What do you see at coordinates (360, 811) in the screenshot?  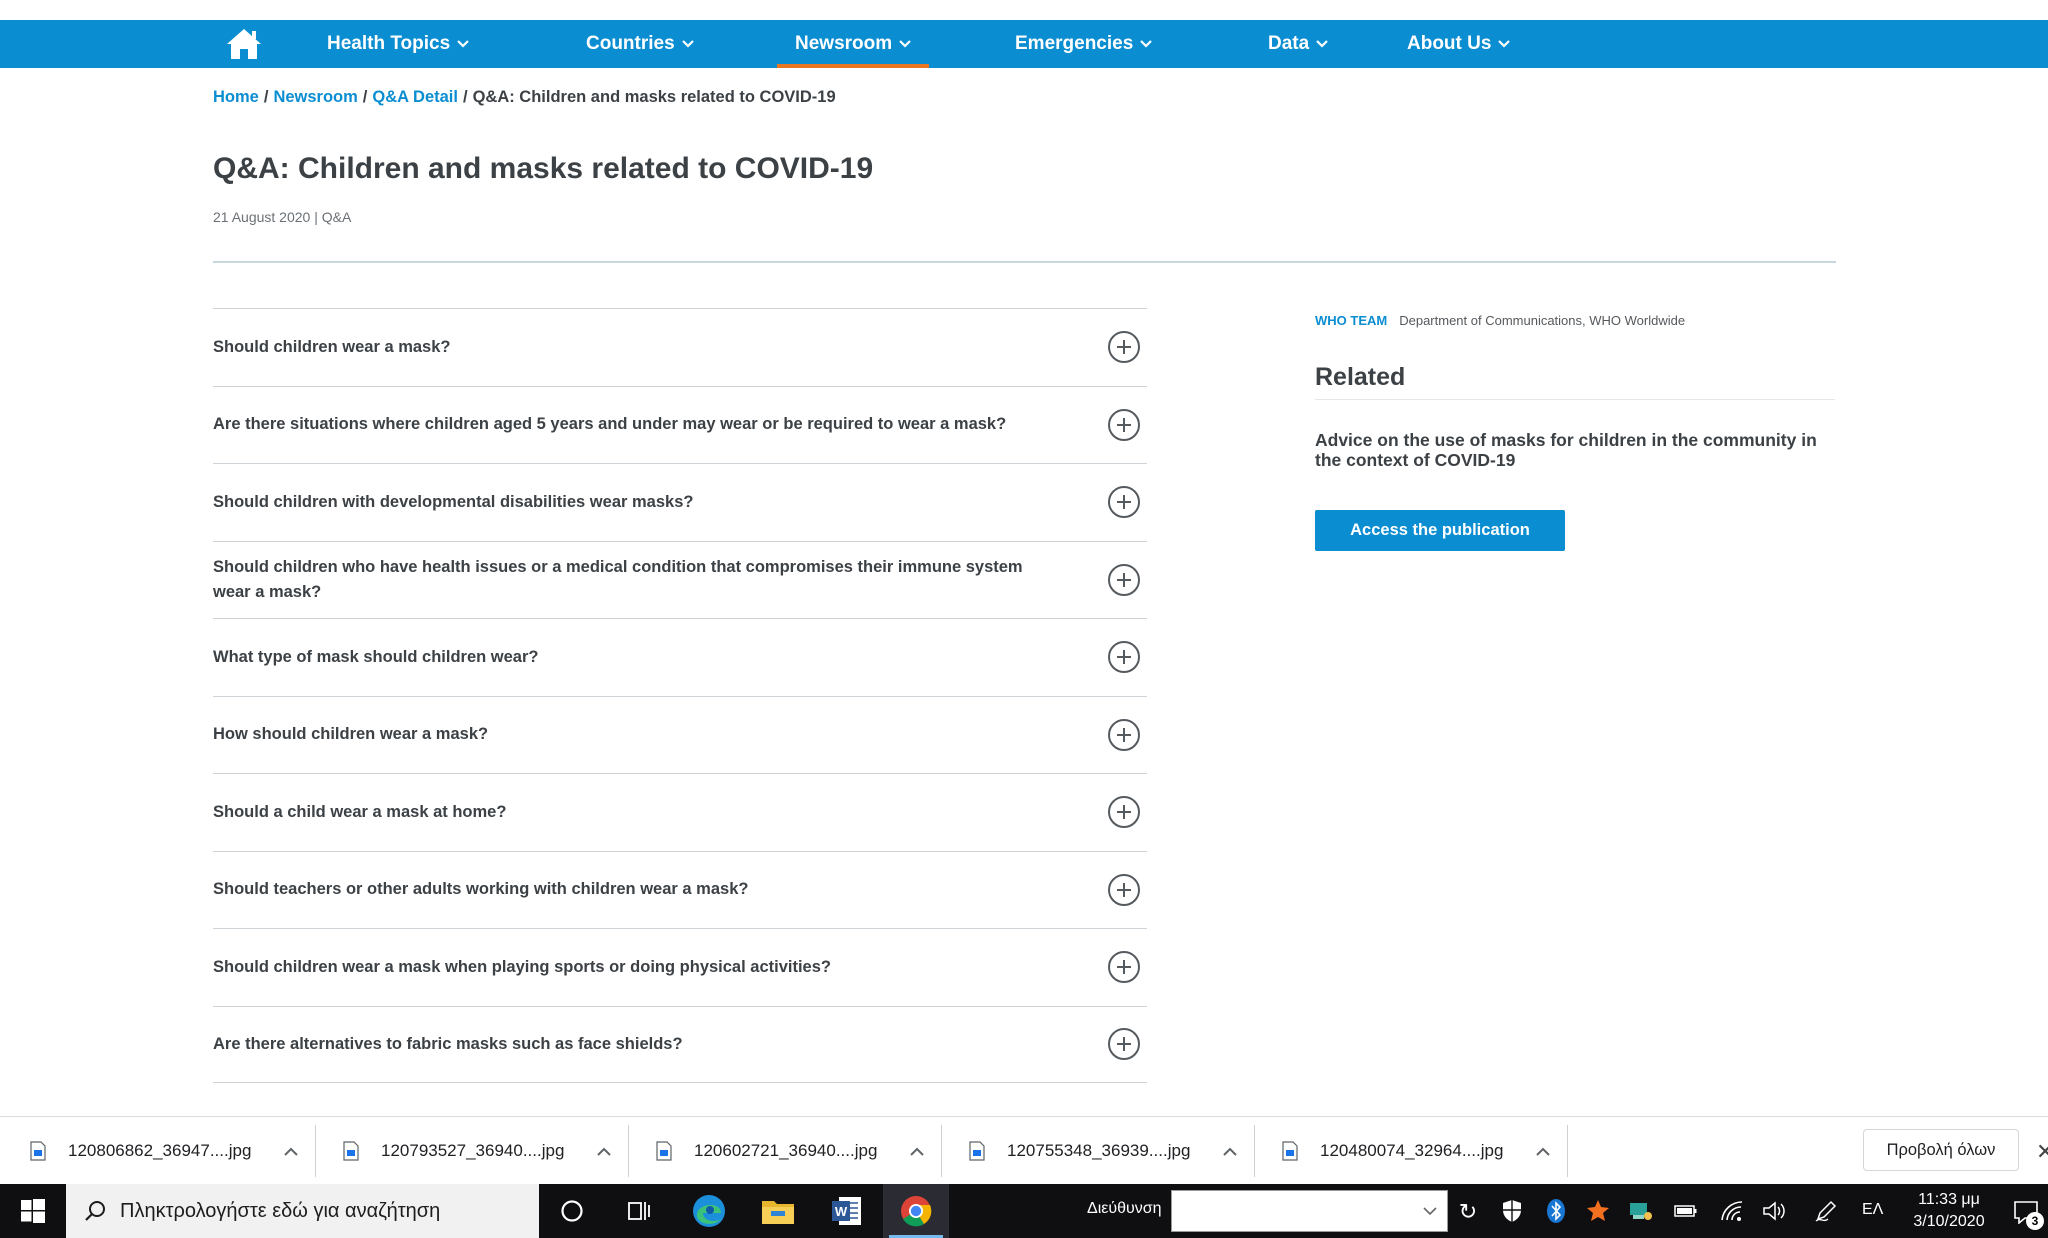 I see `faq-question: Should a child wear a mask at home?` at bounding box center [360, 811].